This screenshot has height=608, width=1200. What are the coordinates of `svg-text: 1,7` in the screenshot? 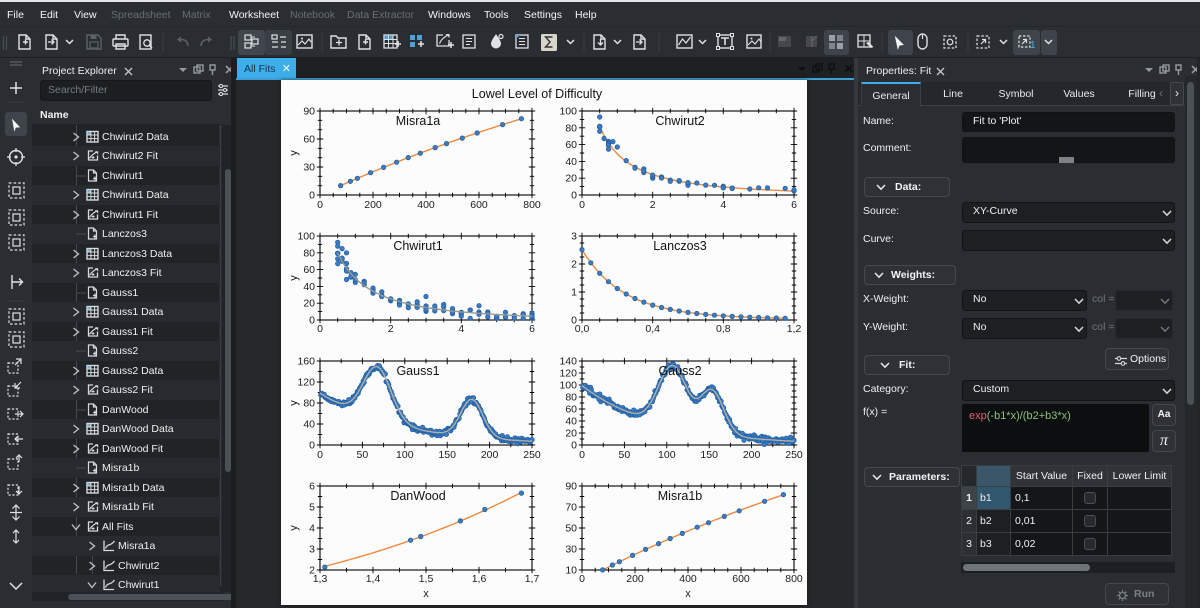 It's located at (532, 579).